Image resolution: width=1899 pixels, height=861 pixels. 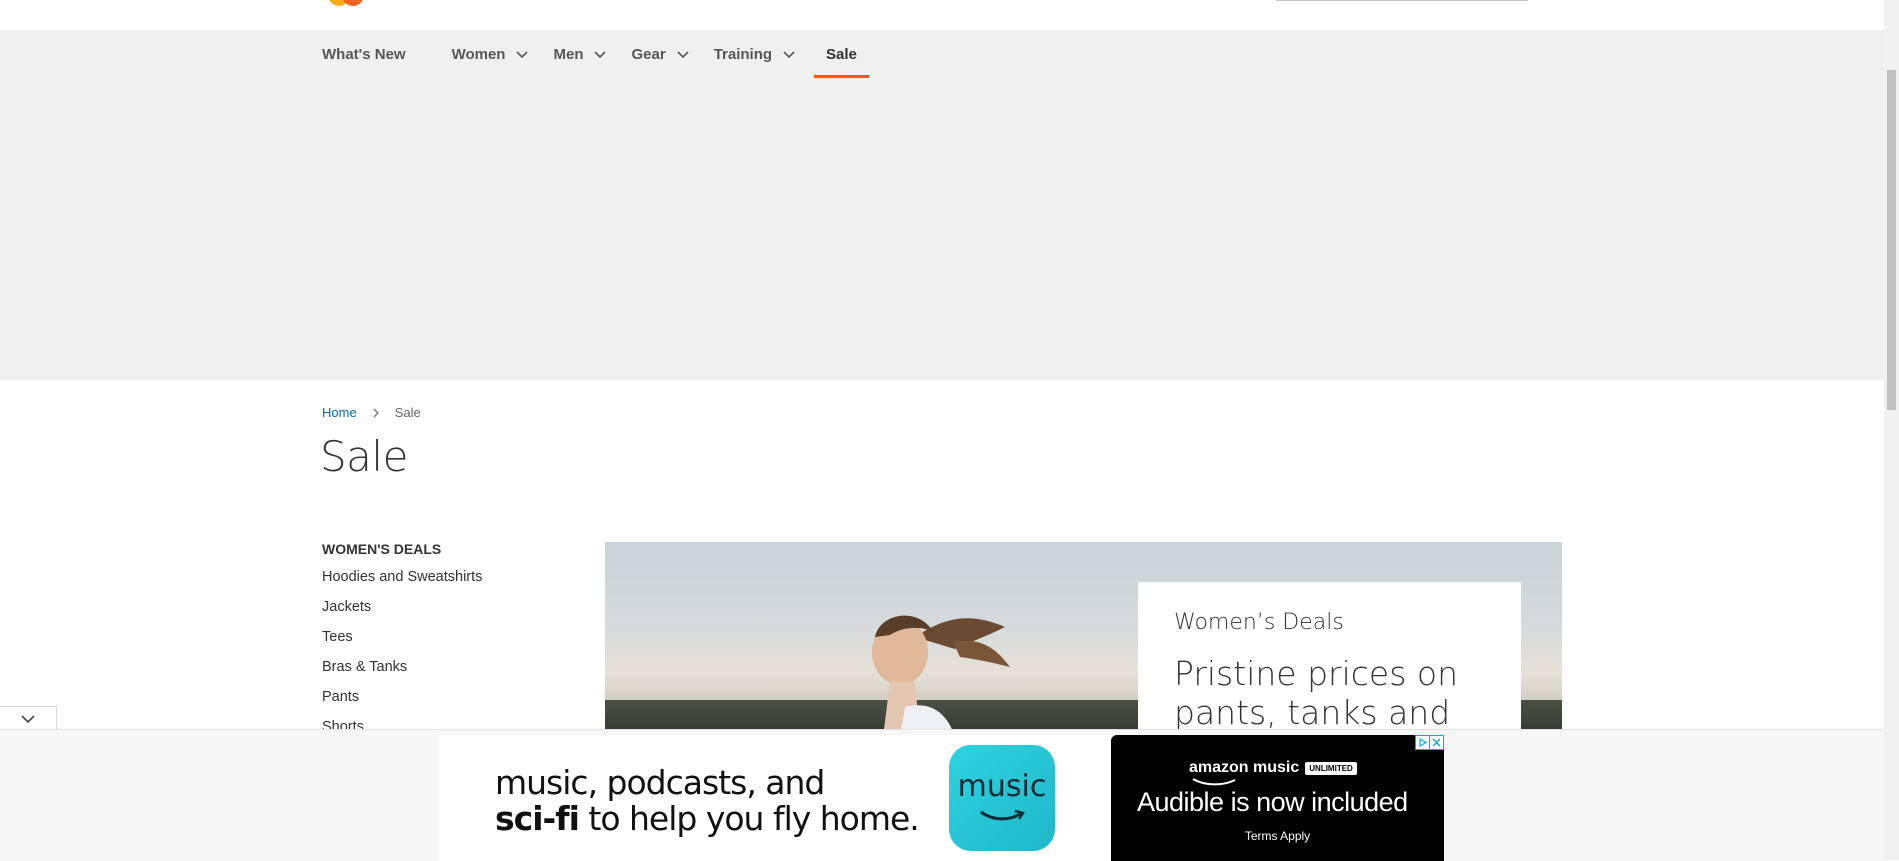 I want to click on sidebar-link-hoodies: Hoodies and Sweatshirts, so click(x=442, y=582).